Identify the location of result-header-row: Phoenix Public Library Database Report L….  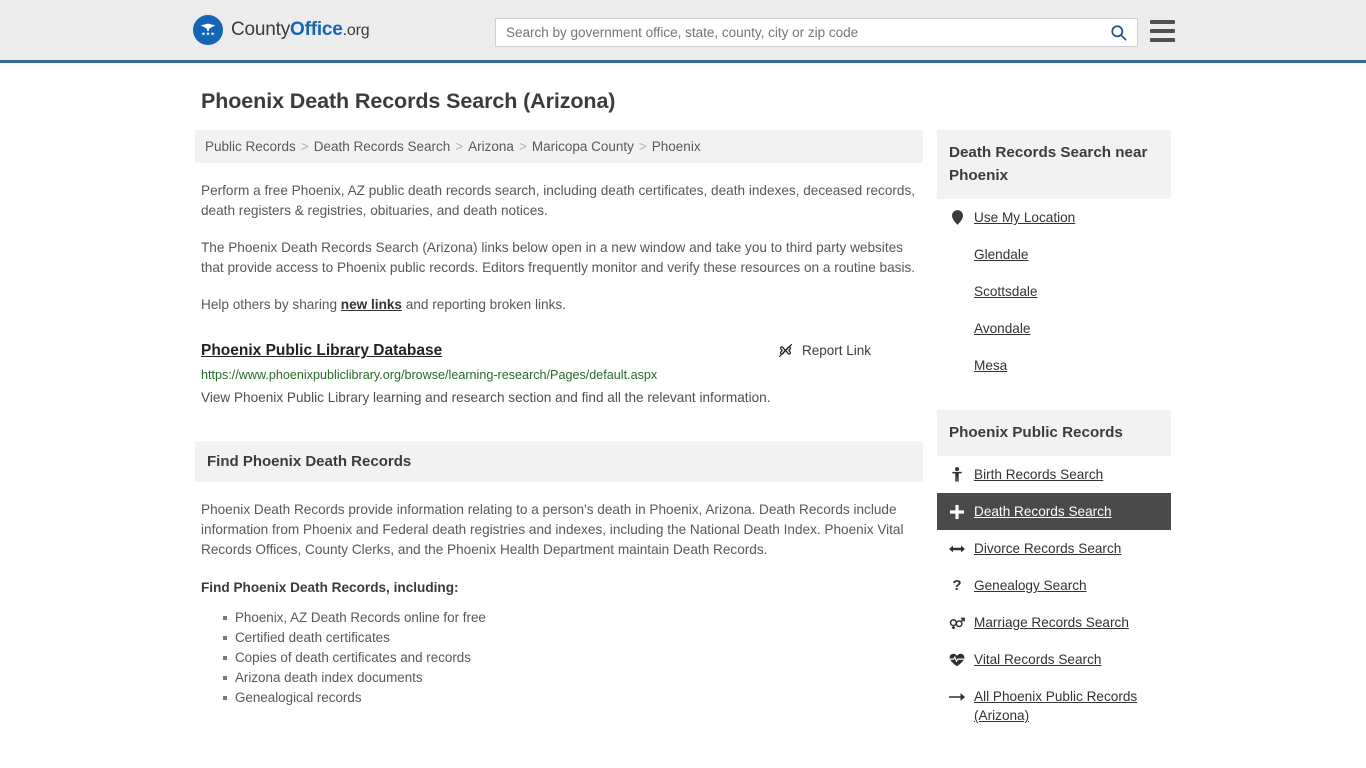
(559, 351).